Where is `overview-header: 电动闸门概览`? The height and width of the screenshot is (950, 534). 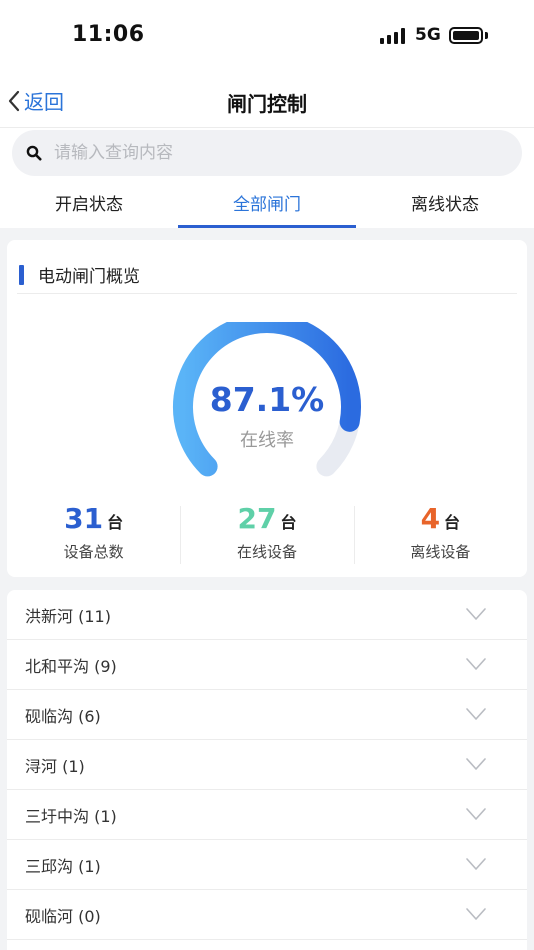
overview-header: 电动闸门概览 is located at coordinates (79, 274).